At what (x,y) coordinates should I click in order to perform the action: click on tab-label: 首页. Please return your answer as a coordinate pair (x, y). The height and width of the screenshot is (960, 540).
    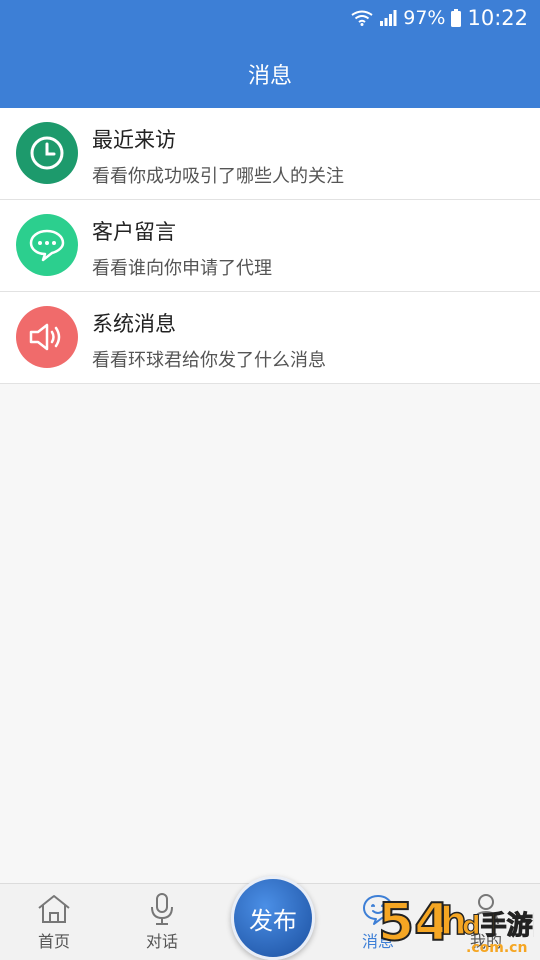
    Looking at the image, I should click on (53, 941).